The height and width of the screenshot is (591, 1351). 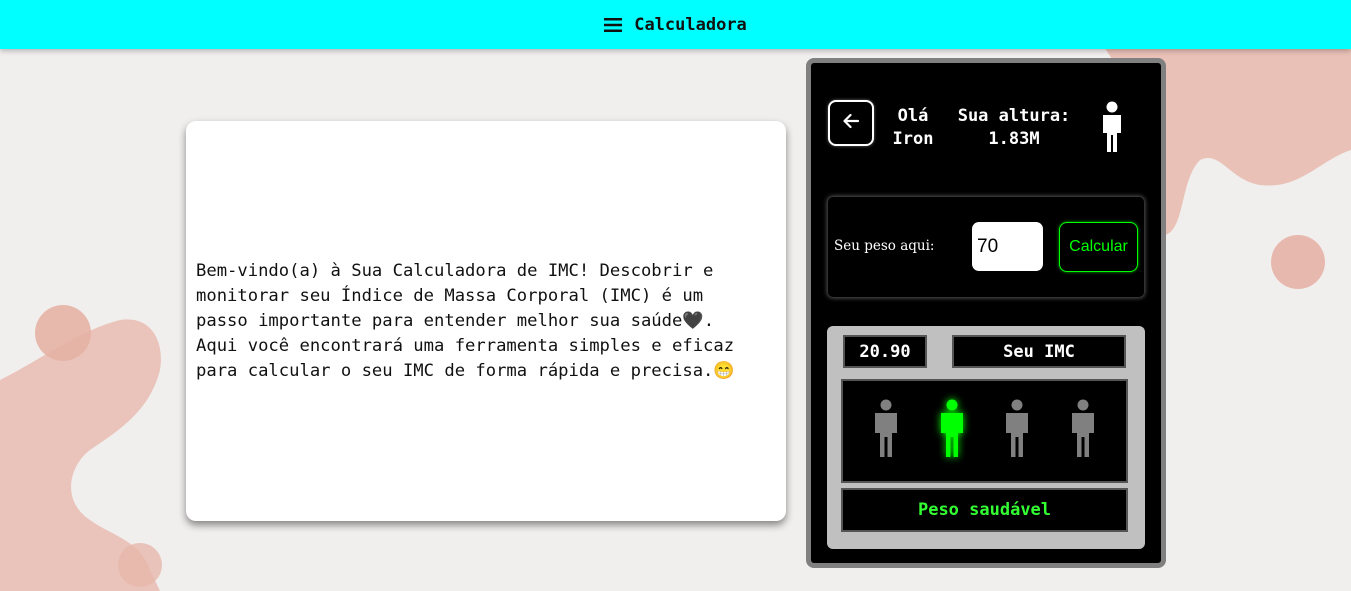 What do you see at coordinates (1017, 431) in the screenshot?
I see `person-icon-overweight` at bounding box center [1017, 431].